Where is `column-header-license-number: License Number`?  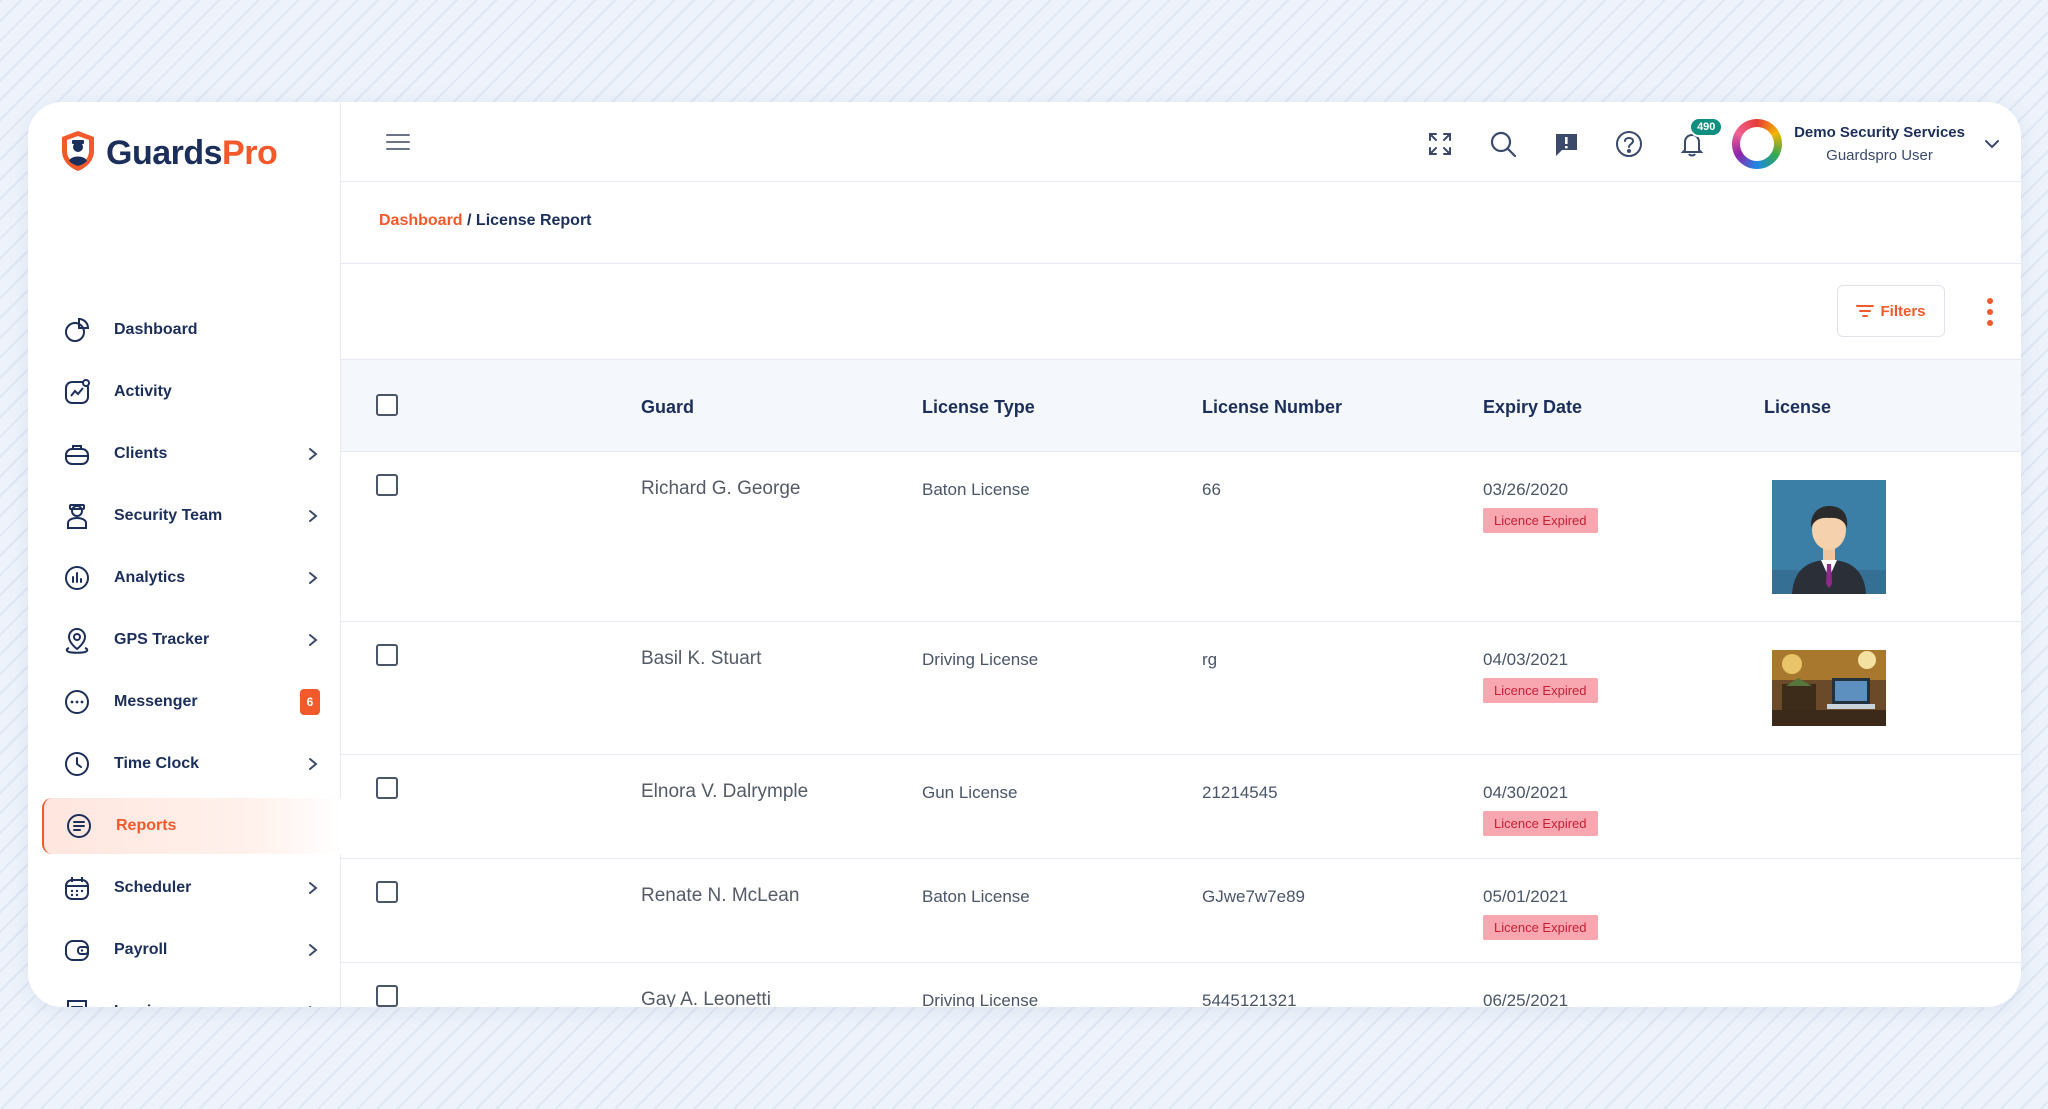
column-header-license-number: License Number is located at coordinates (1272, 407).